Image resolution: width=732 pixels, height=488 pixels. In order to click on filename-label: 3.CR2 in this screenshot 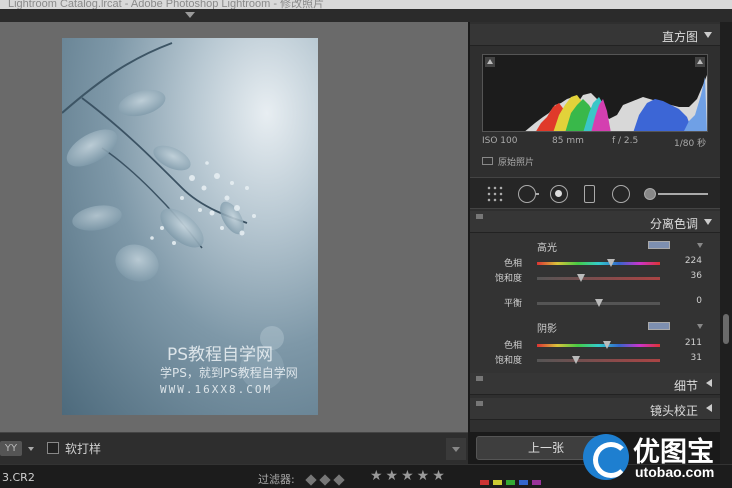, I will do `click(18, 477)`.